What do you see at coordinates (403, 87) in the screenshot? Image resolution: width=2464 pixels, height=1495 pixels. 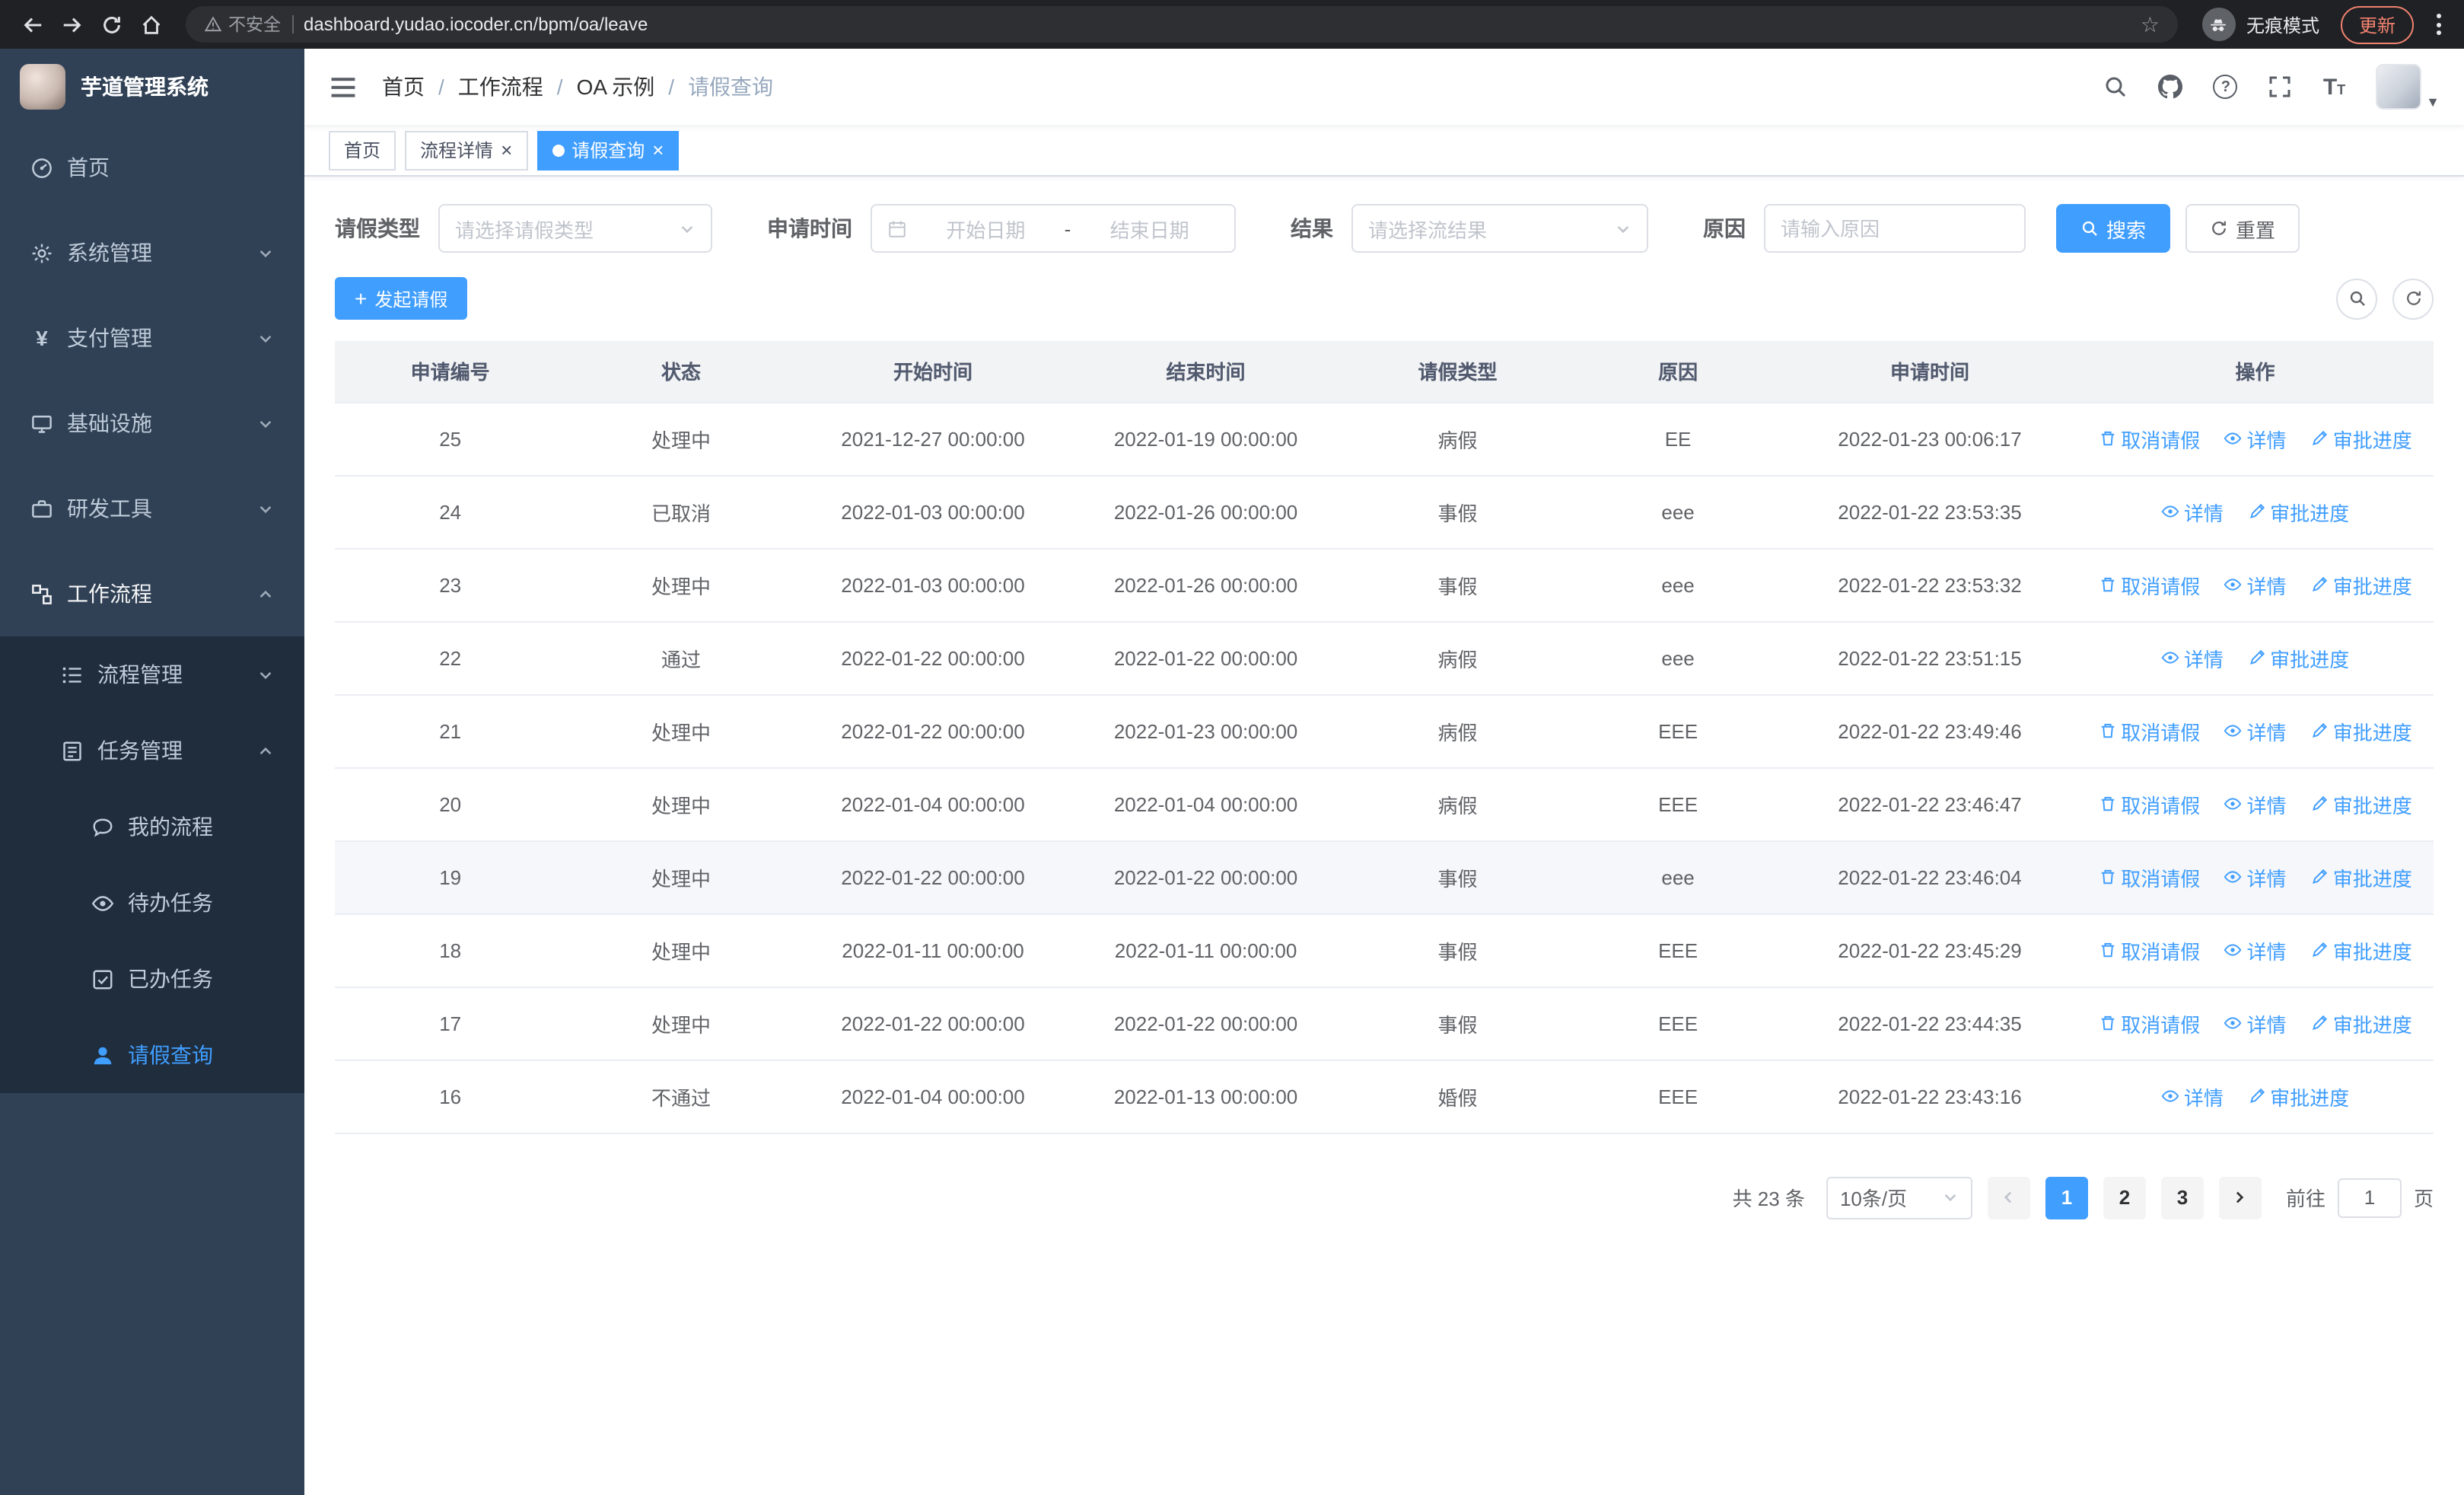 I see `breadcrumb-item: 首页` at bounding box center [403, 87].